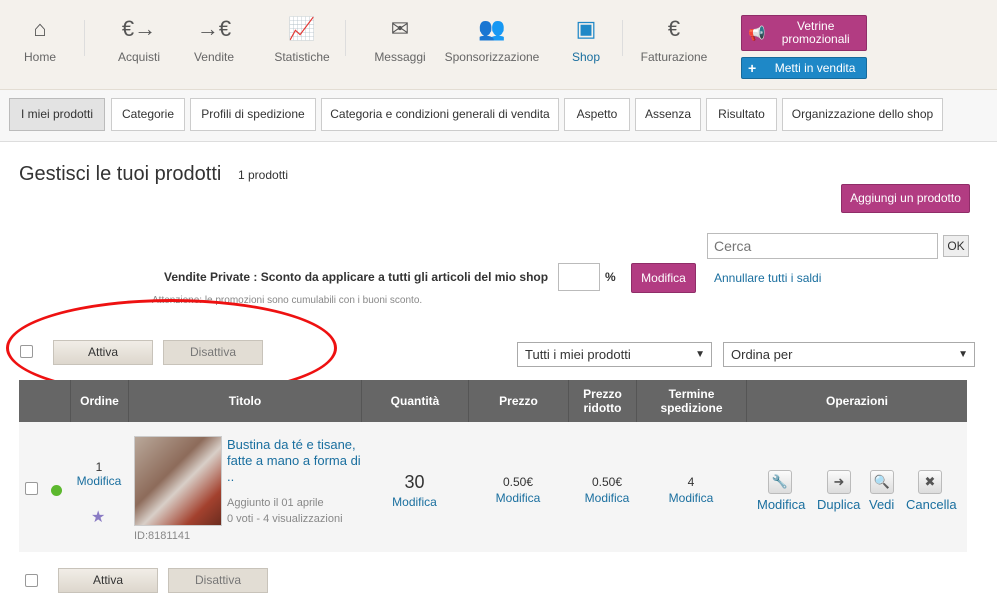  Describe the element at coordinates (930, 482) in the screenshot. I see `close-icon: ✖` at that location.